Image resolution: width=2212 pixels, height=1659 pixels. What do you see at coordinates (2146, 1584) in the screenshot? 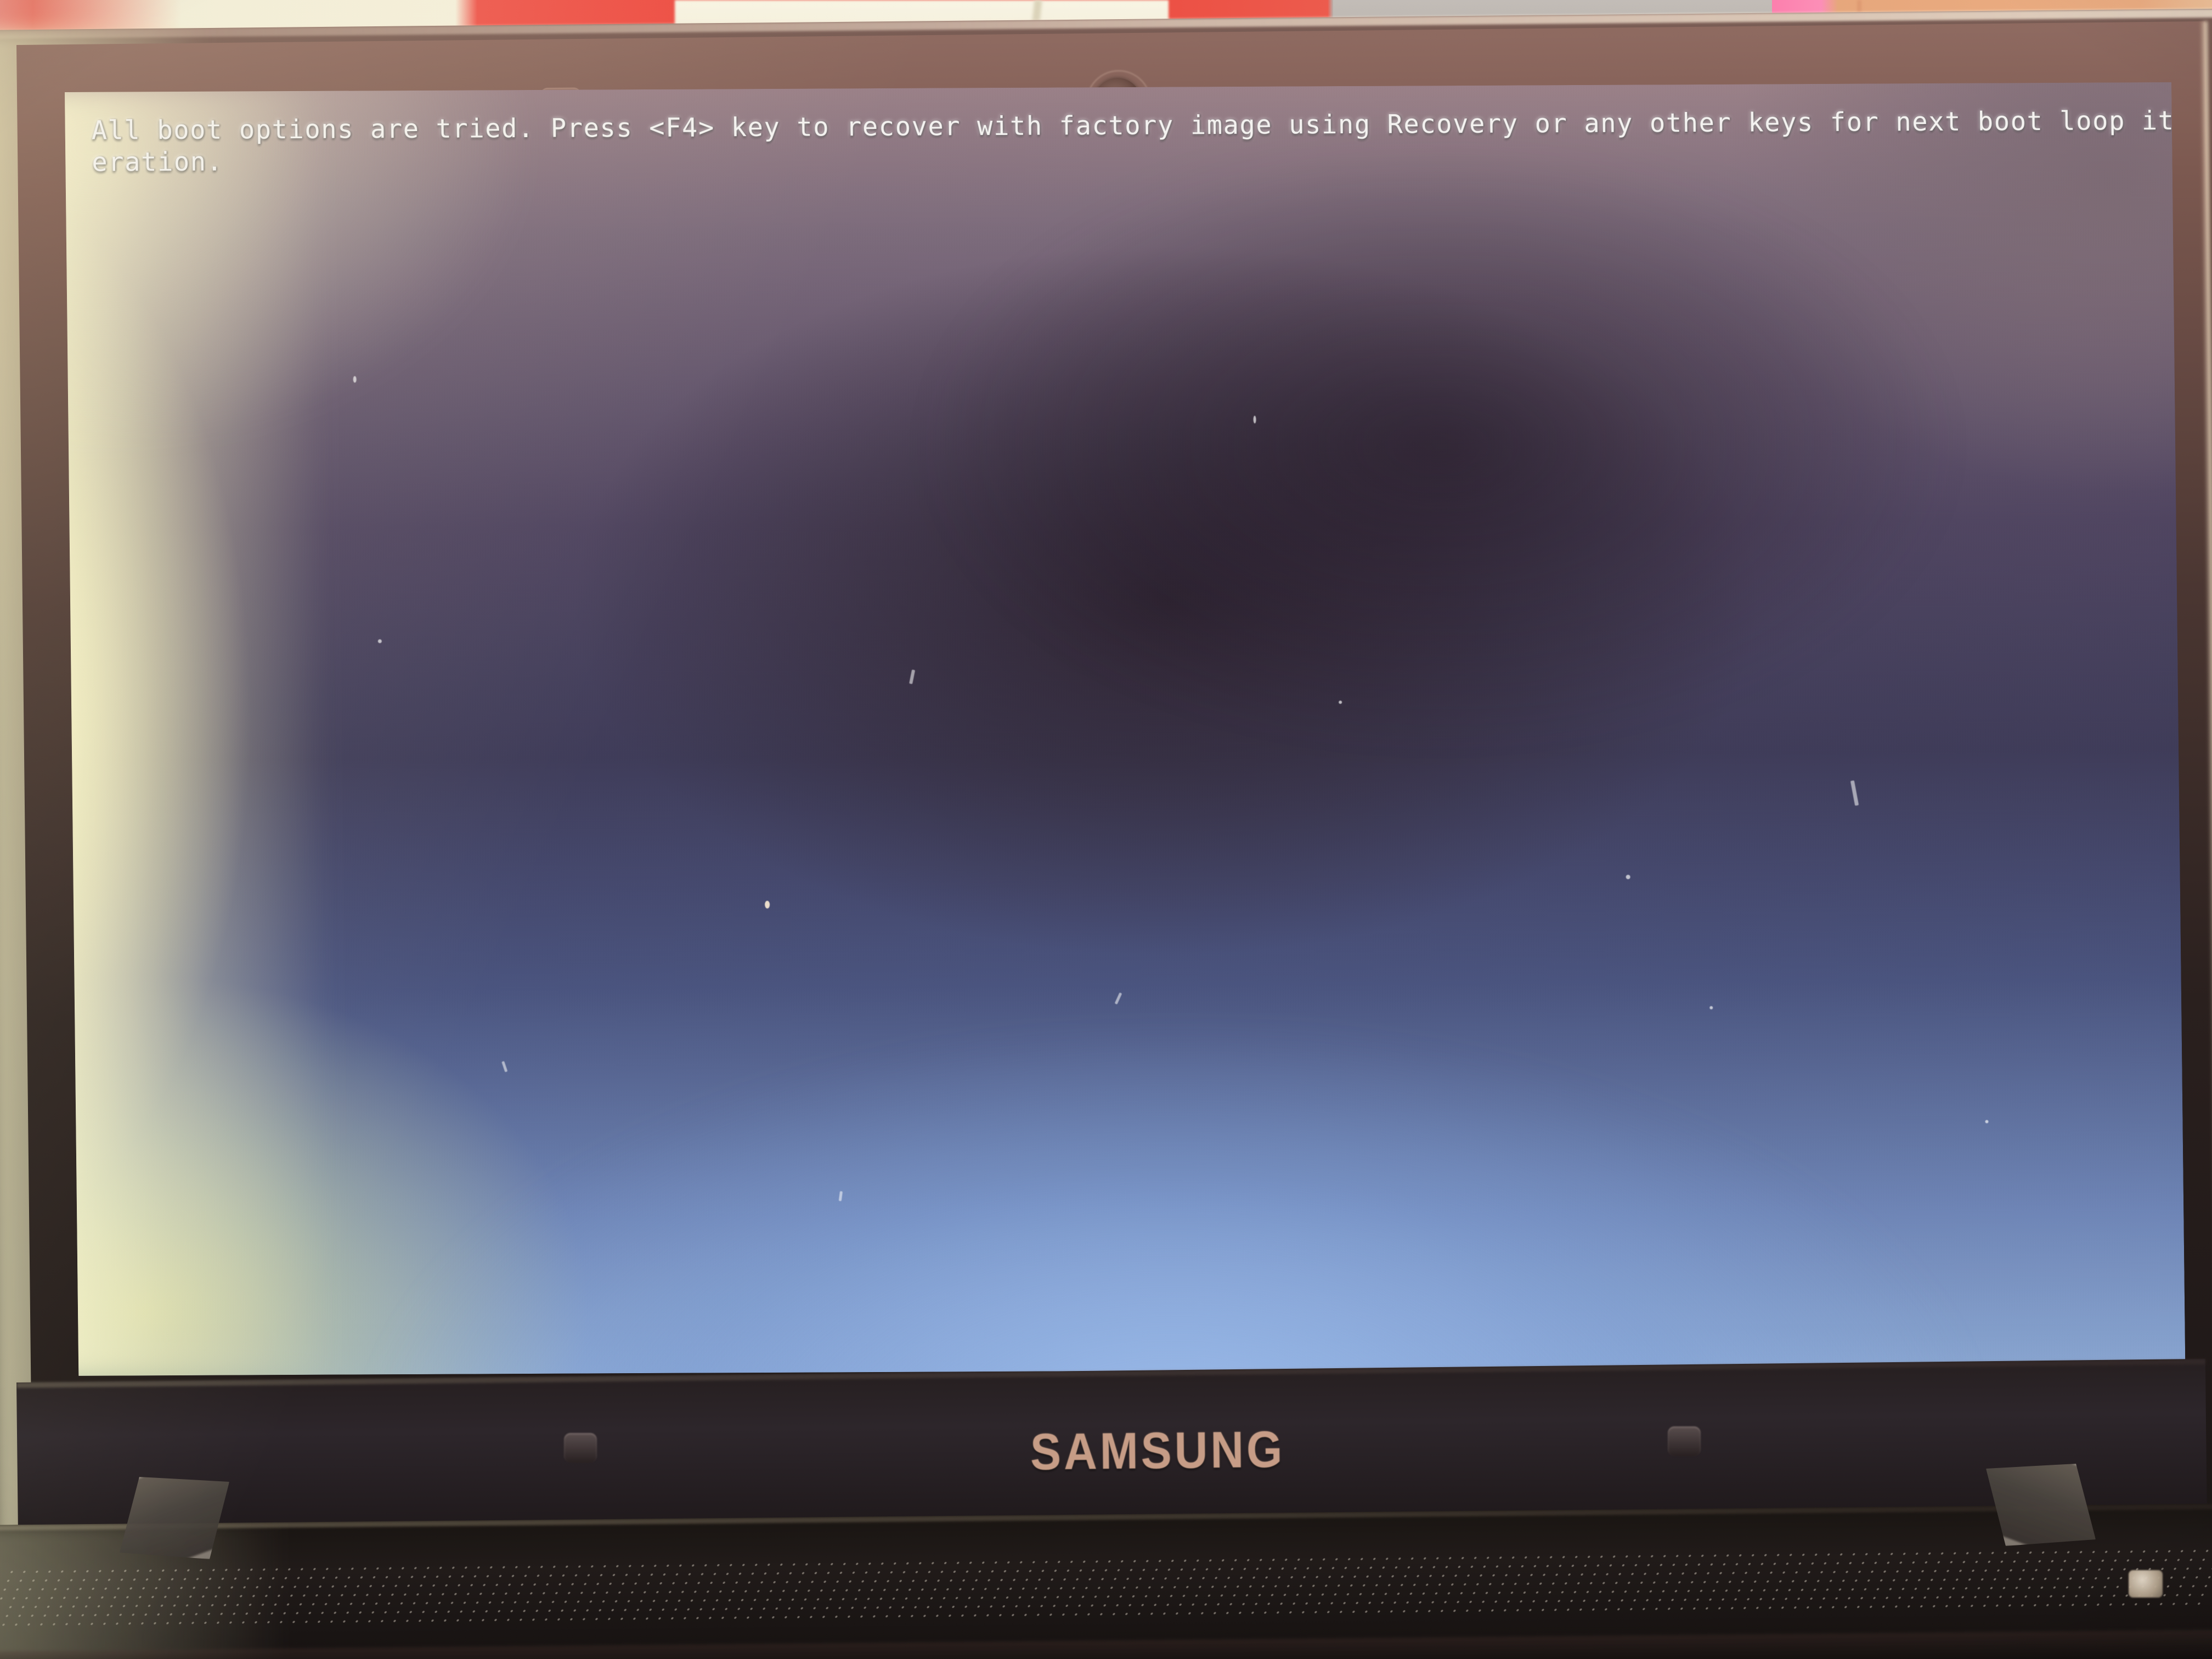
I see `hinge-screw-icon` at bounding box center [2146, 1584].